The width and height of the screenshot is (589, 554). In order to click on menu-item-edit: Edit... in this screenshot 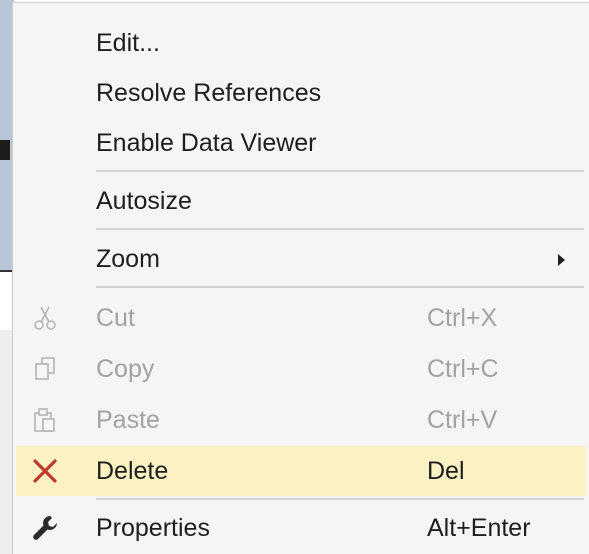, I will do `click(301, 43)`.